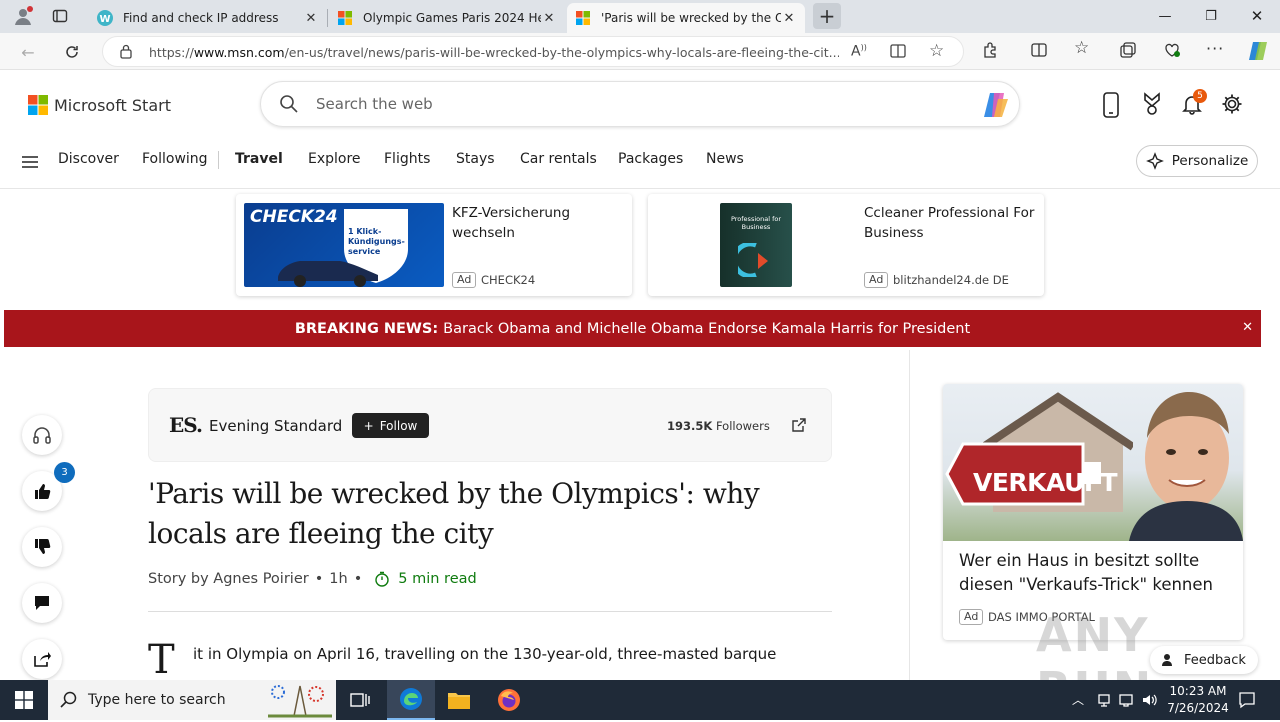 The image size is (1280, 722). What do you see at coordinates (60, 16) in the screenshot?
I see `tab-actions-icon` at bounding box center [60, 16].